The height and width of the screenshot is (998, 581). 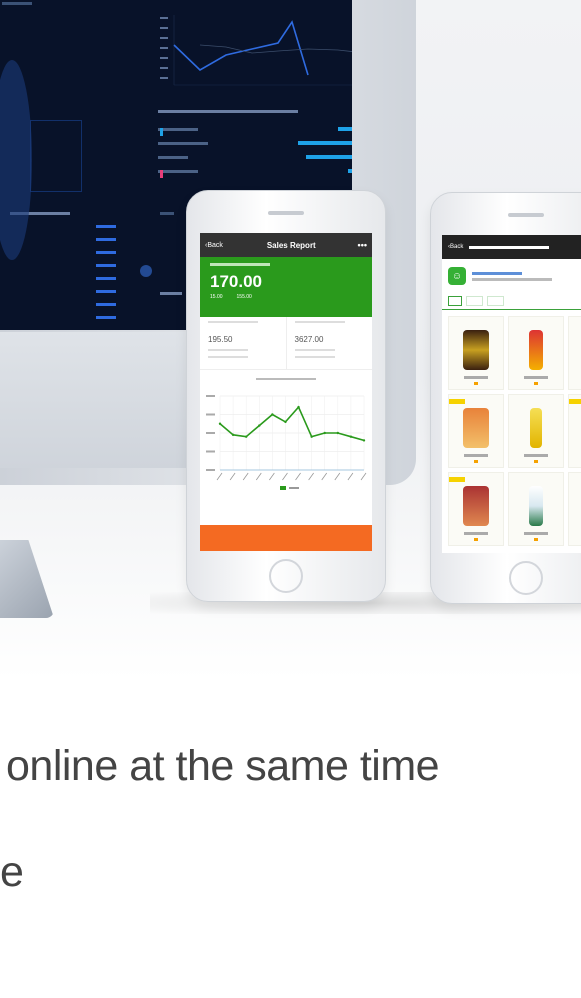 What do you see at coordinates (286, 287) in the screenshot?
I see `sales-summary-panel: 170.00 15.00 155.00` at bounding box center [286, 287].